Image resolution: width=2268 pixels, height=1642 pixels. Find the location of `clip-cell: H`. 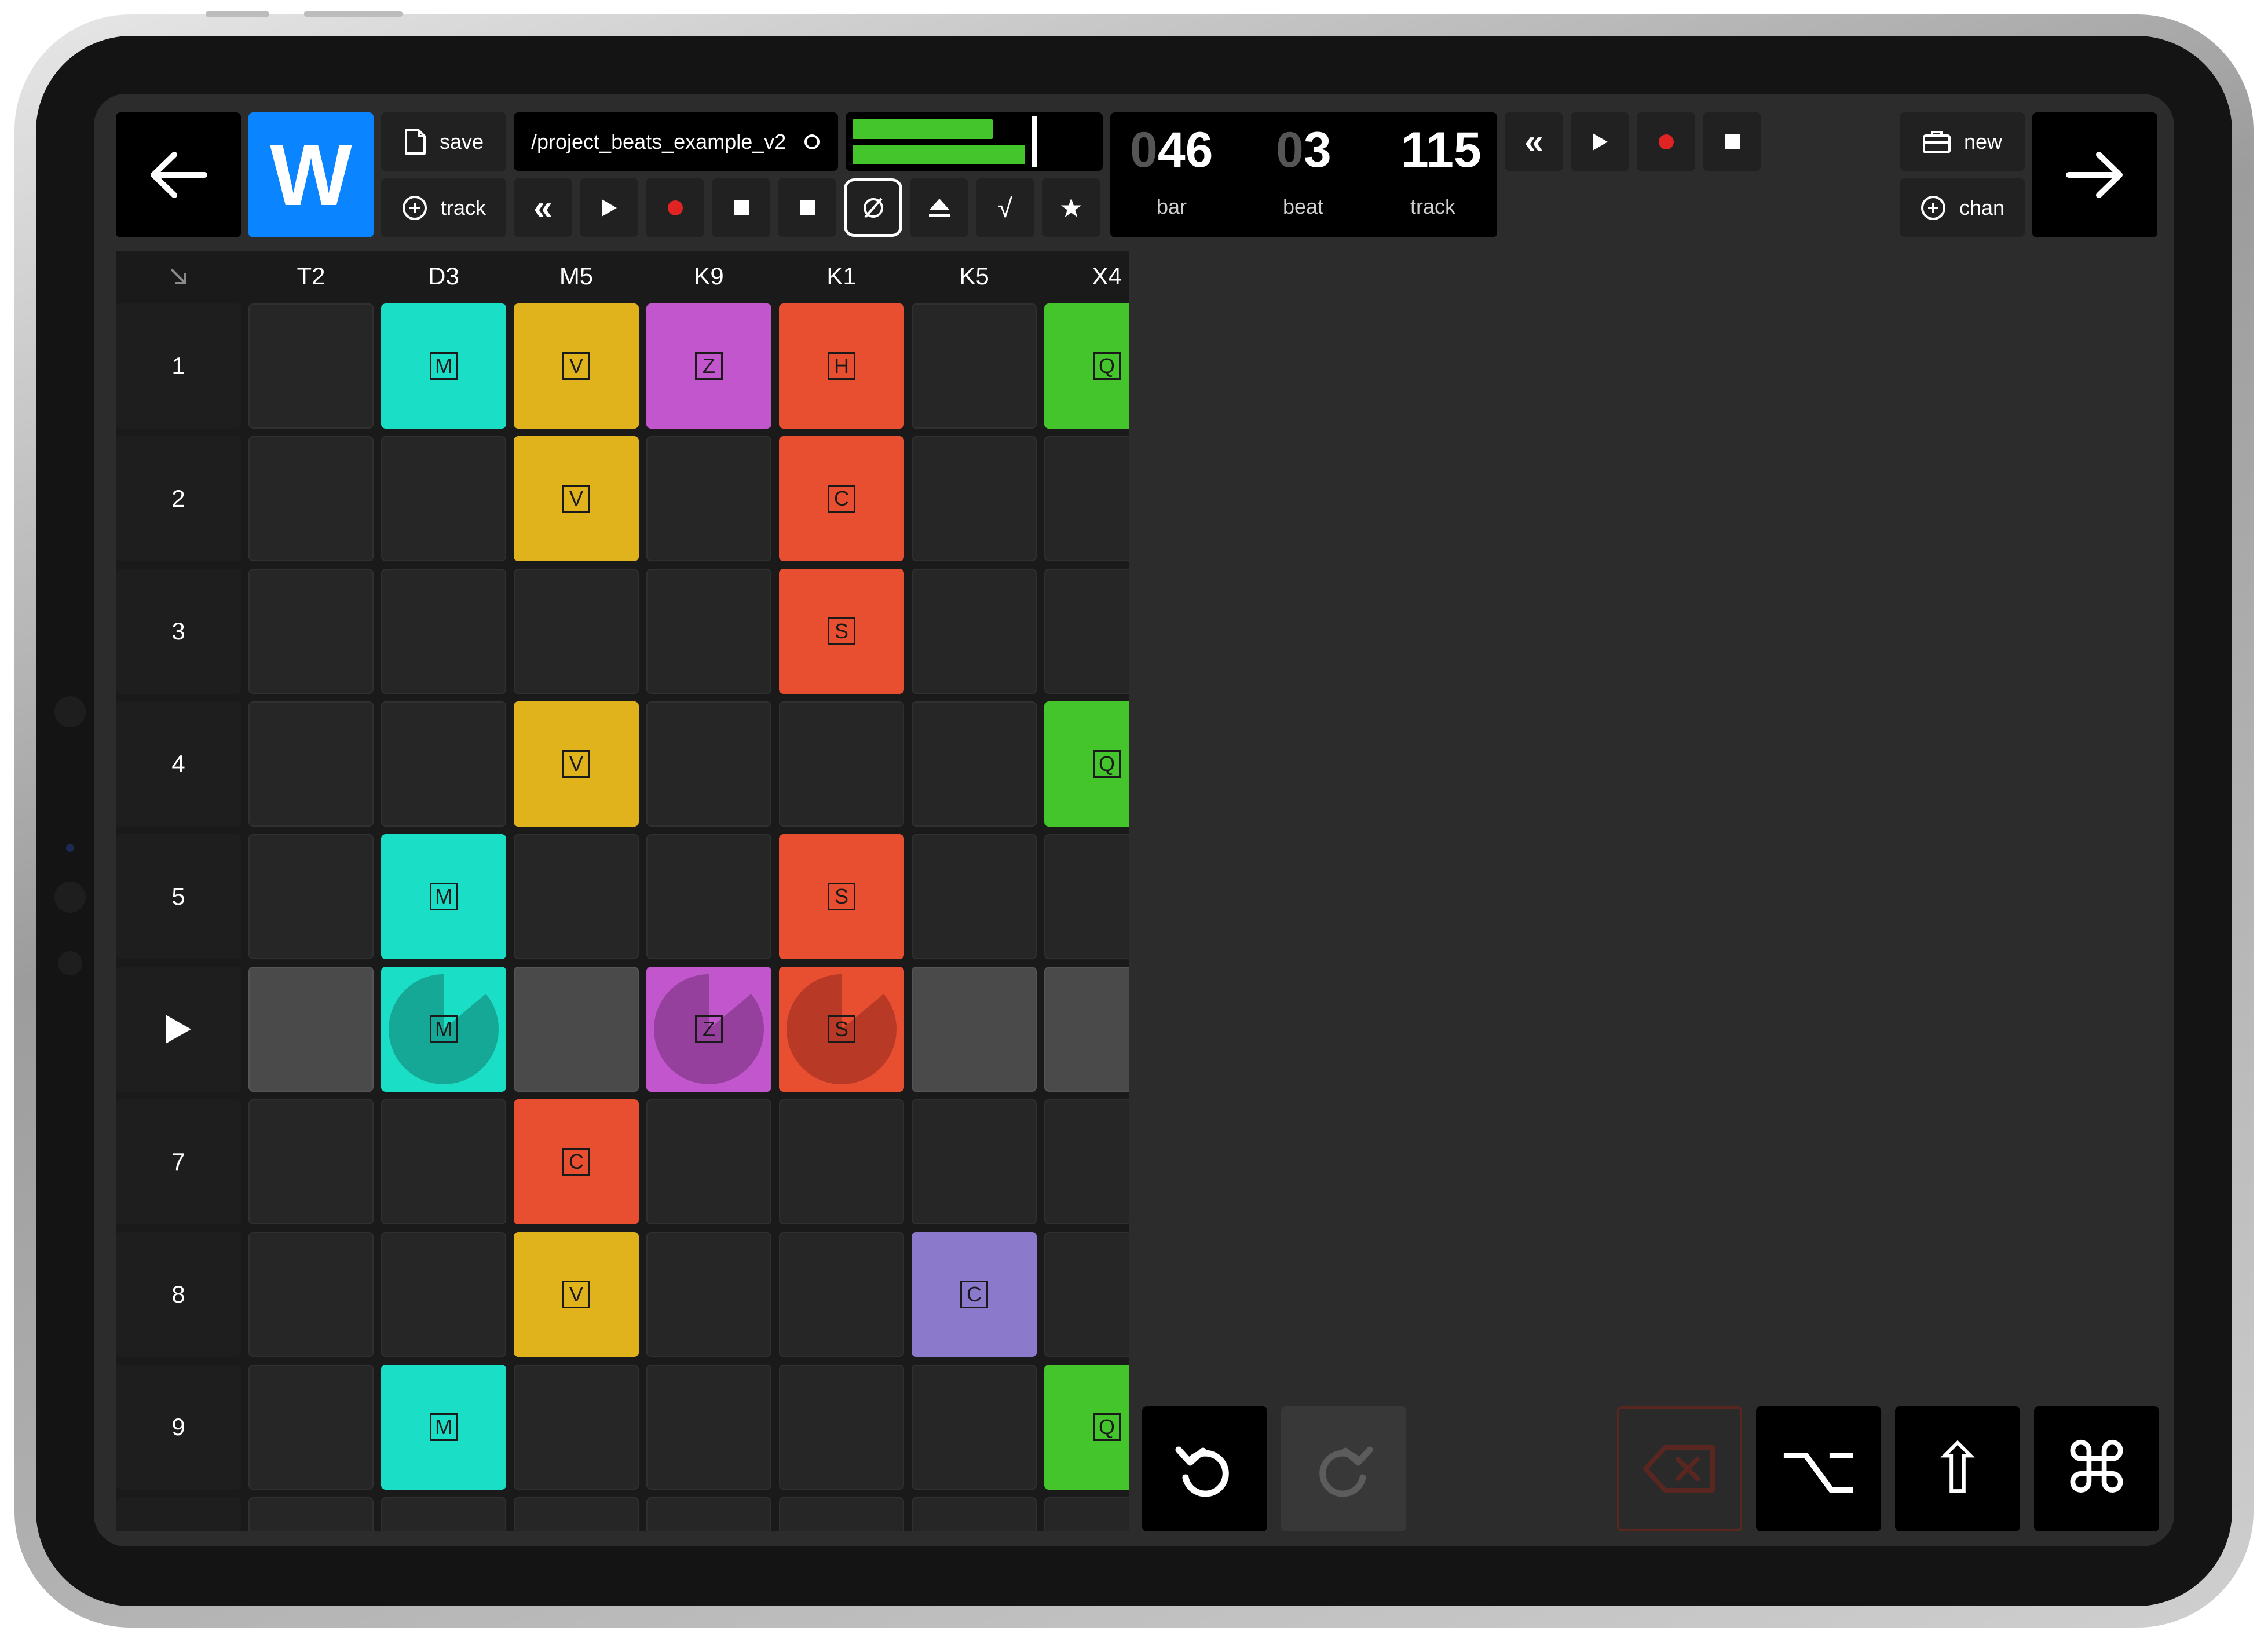

clip-cell: H is located at coordinates (841, 366).